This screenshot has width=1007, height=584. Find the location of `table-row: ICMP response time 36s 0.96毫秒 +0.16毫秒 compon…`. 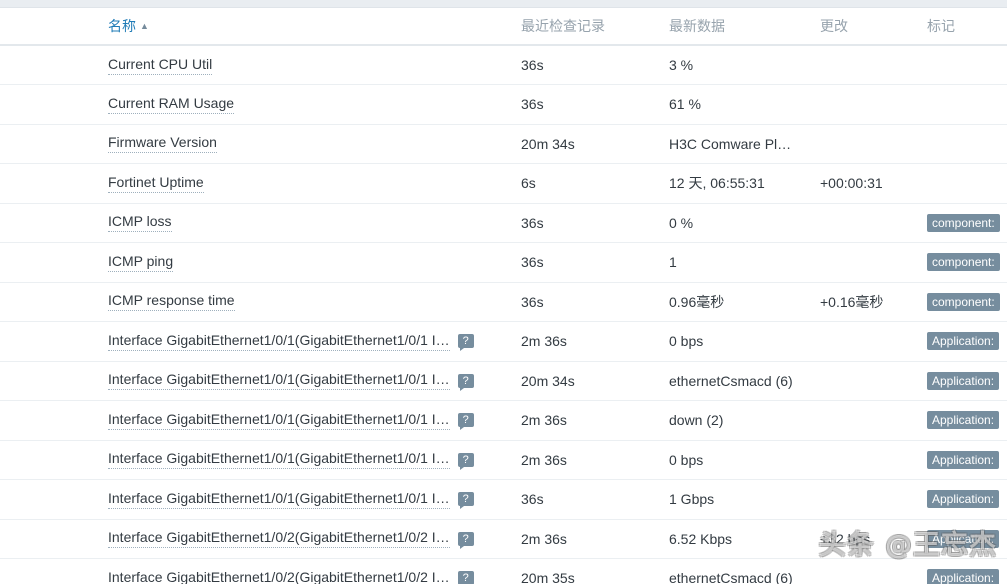

table-row: ICMP response time 36s 0.96毫秒 +0.16毫秒 compon… is located at coordinates (503, 302).